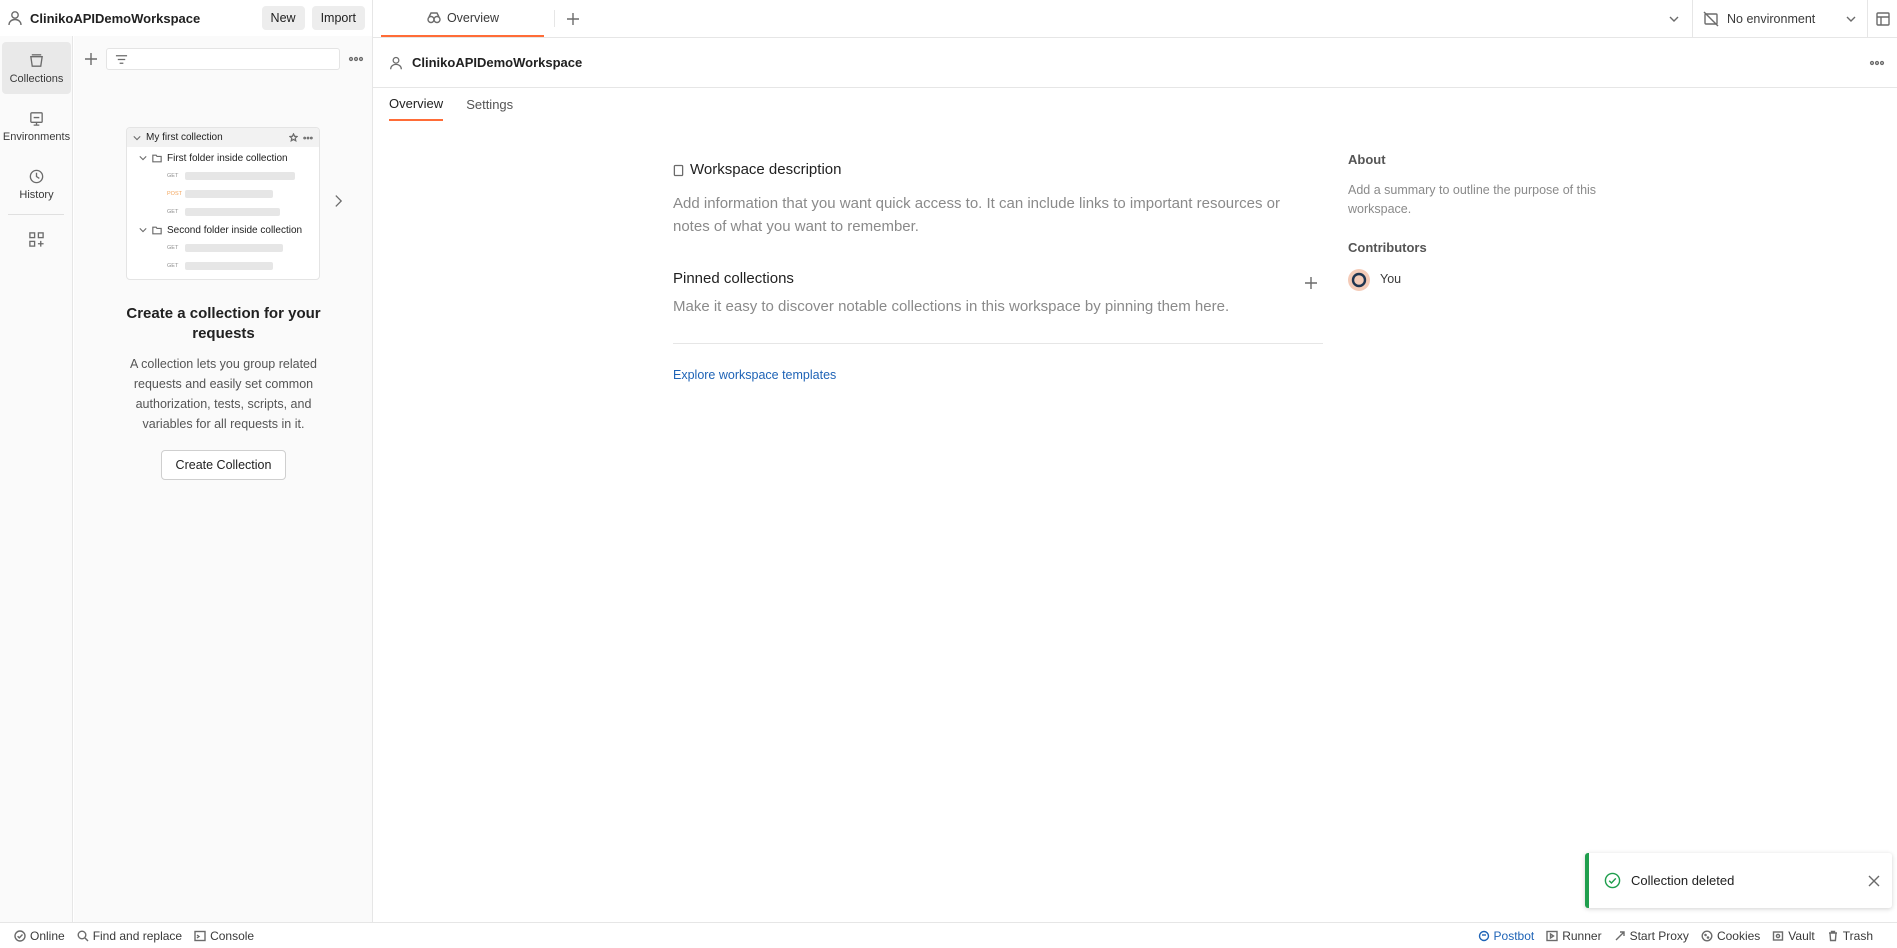  I want to click on preview-folder-row: First folder inside collection, so click(223, 158).